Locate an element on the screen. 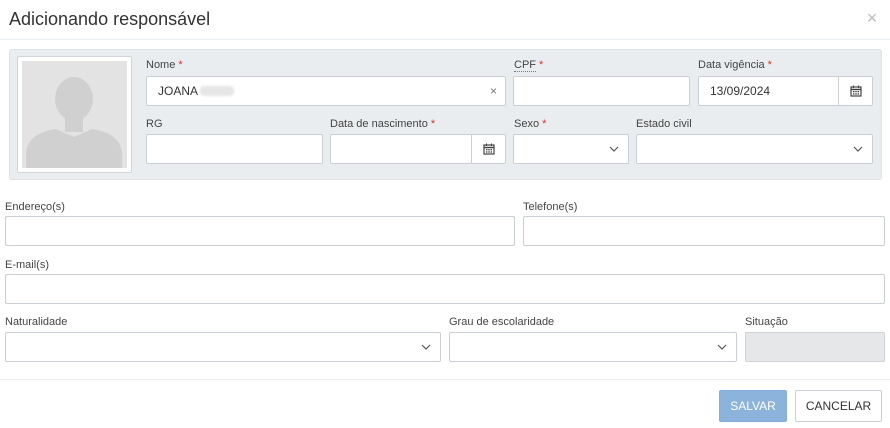 Image resolution: width=890 pixels, height=428 pixels. situacao-label: Situação is located at coordinates (766, 322).